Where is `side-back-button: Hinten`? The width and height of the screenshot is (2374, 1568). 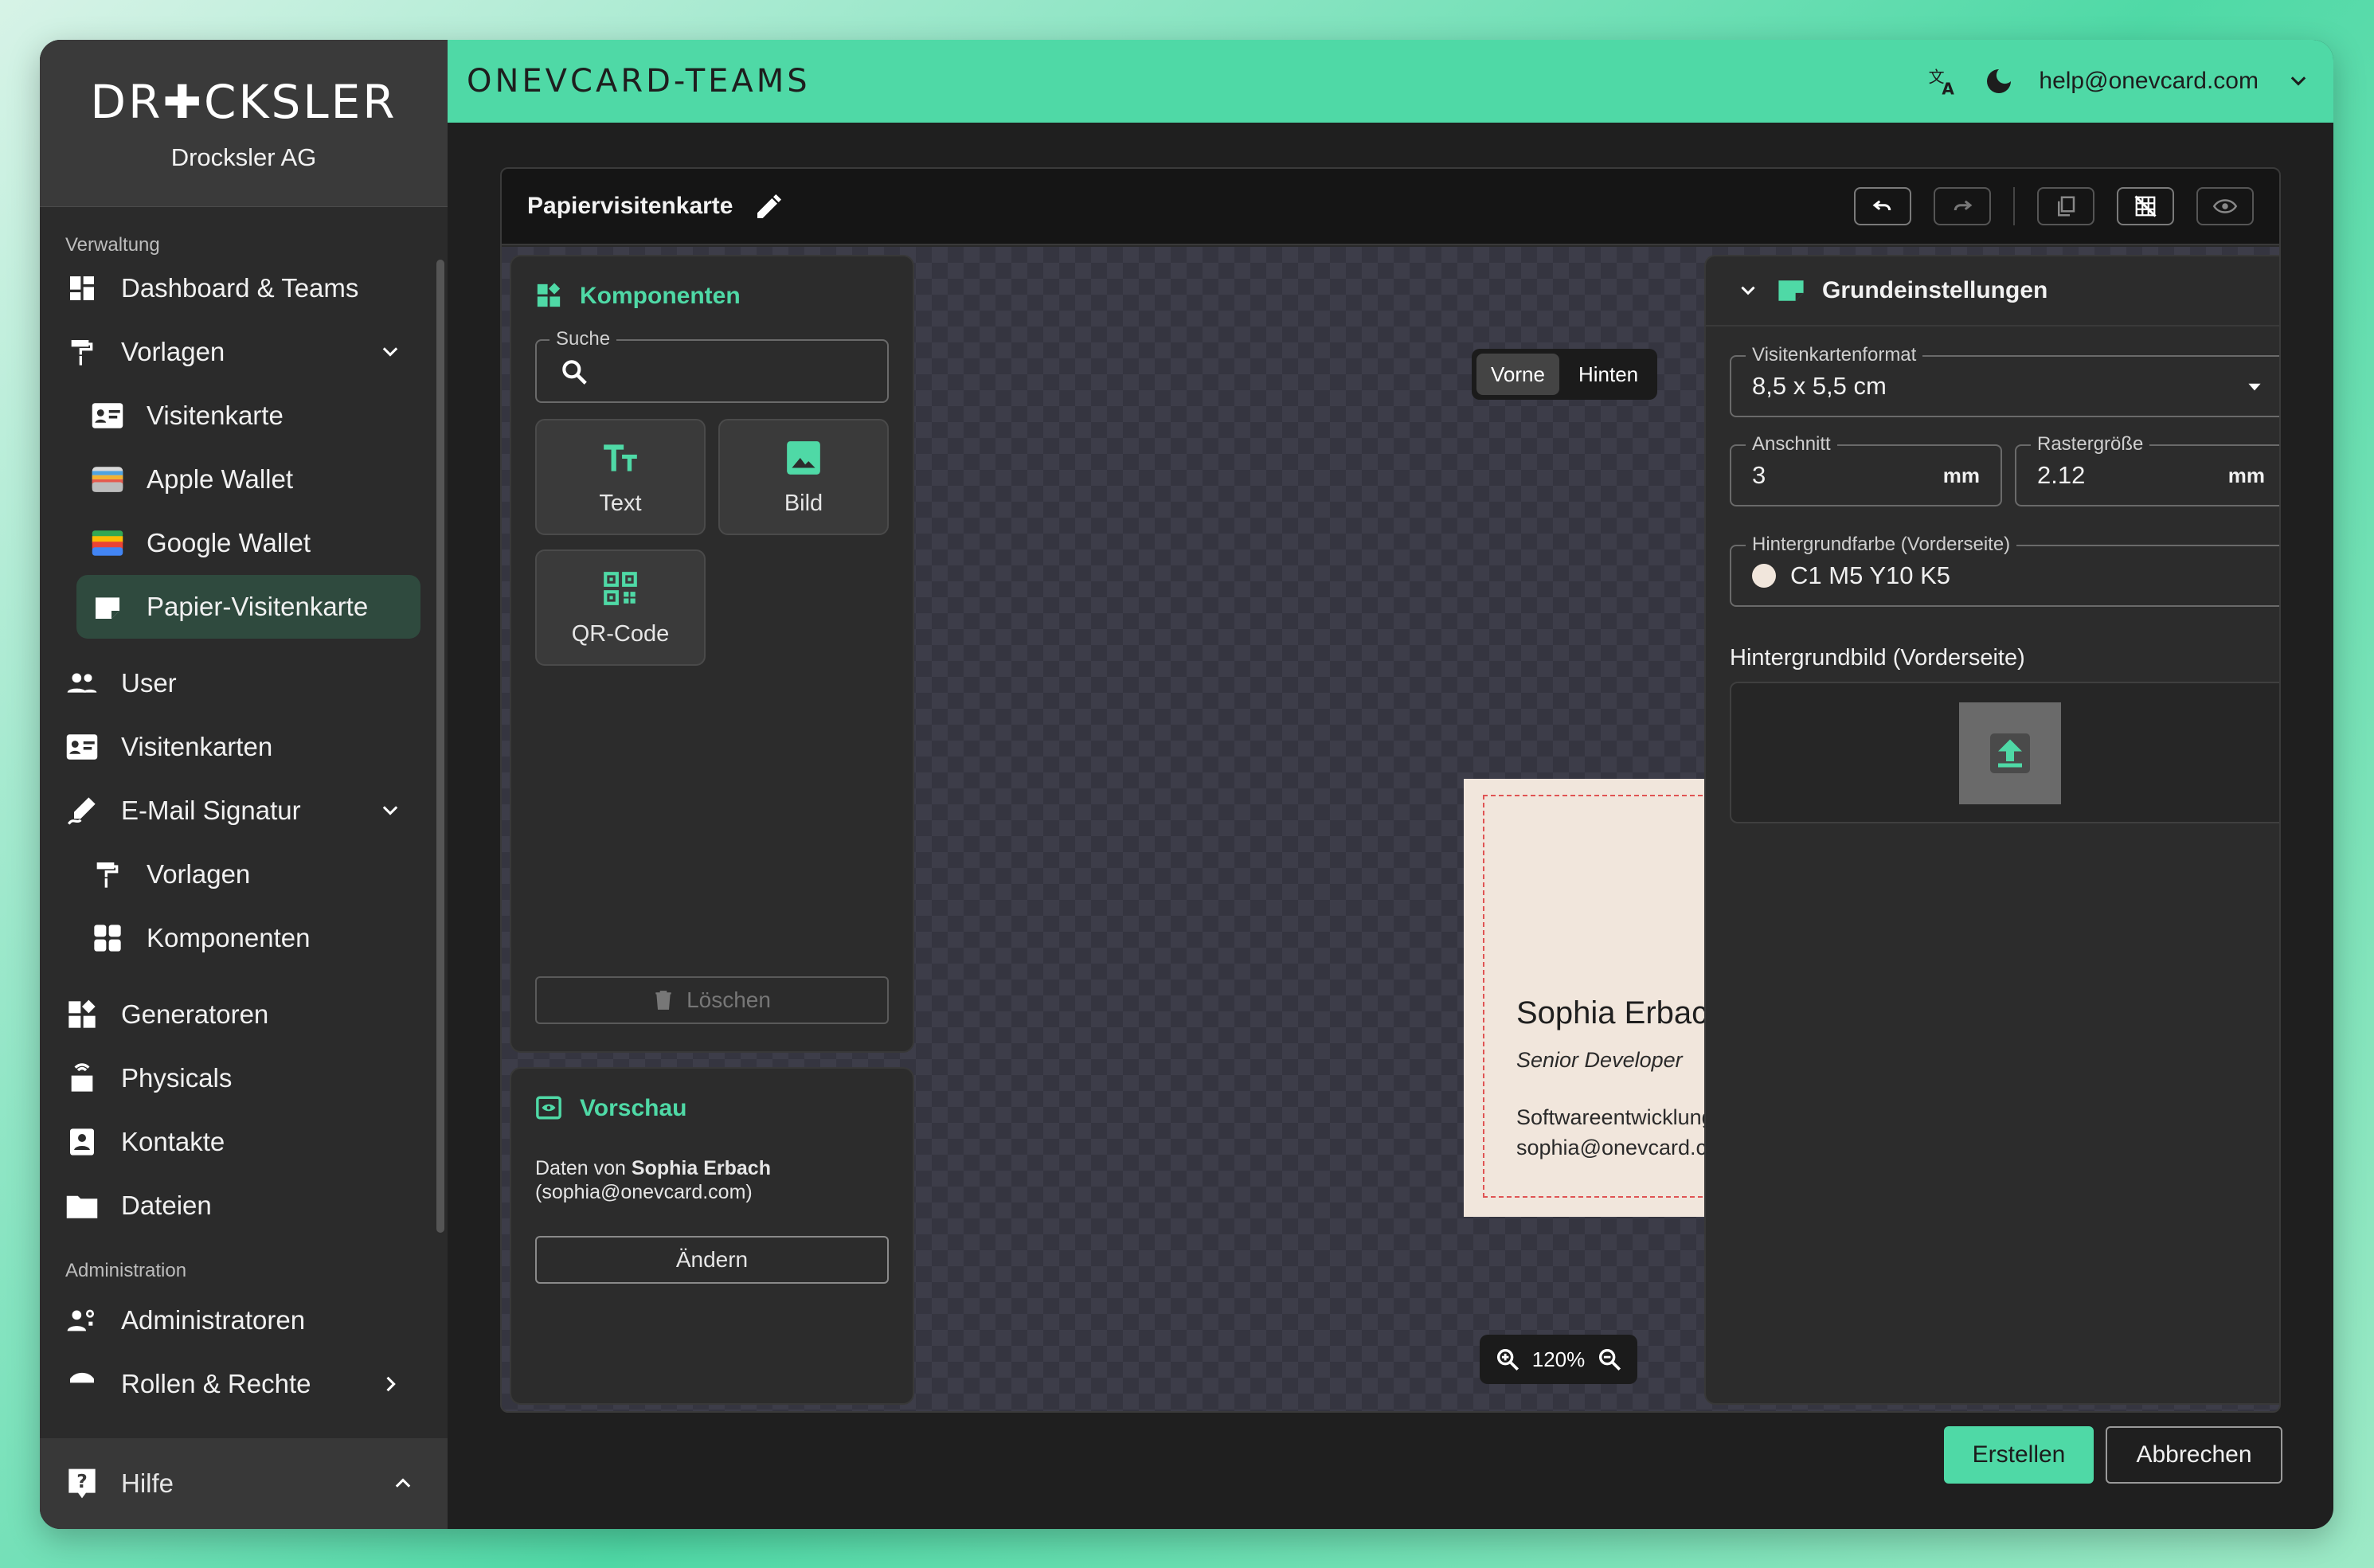
side-back-button: Hinten is located at coordinates (1608, 374).